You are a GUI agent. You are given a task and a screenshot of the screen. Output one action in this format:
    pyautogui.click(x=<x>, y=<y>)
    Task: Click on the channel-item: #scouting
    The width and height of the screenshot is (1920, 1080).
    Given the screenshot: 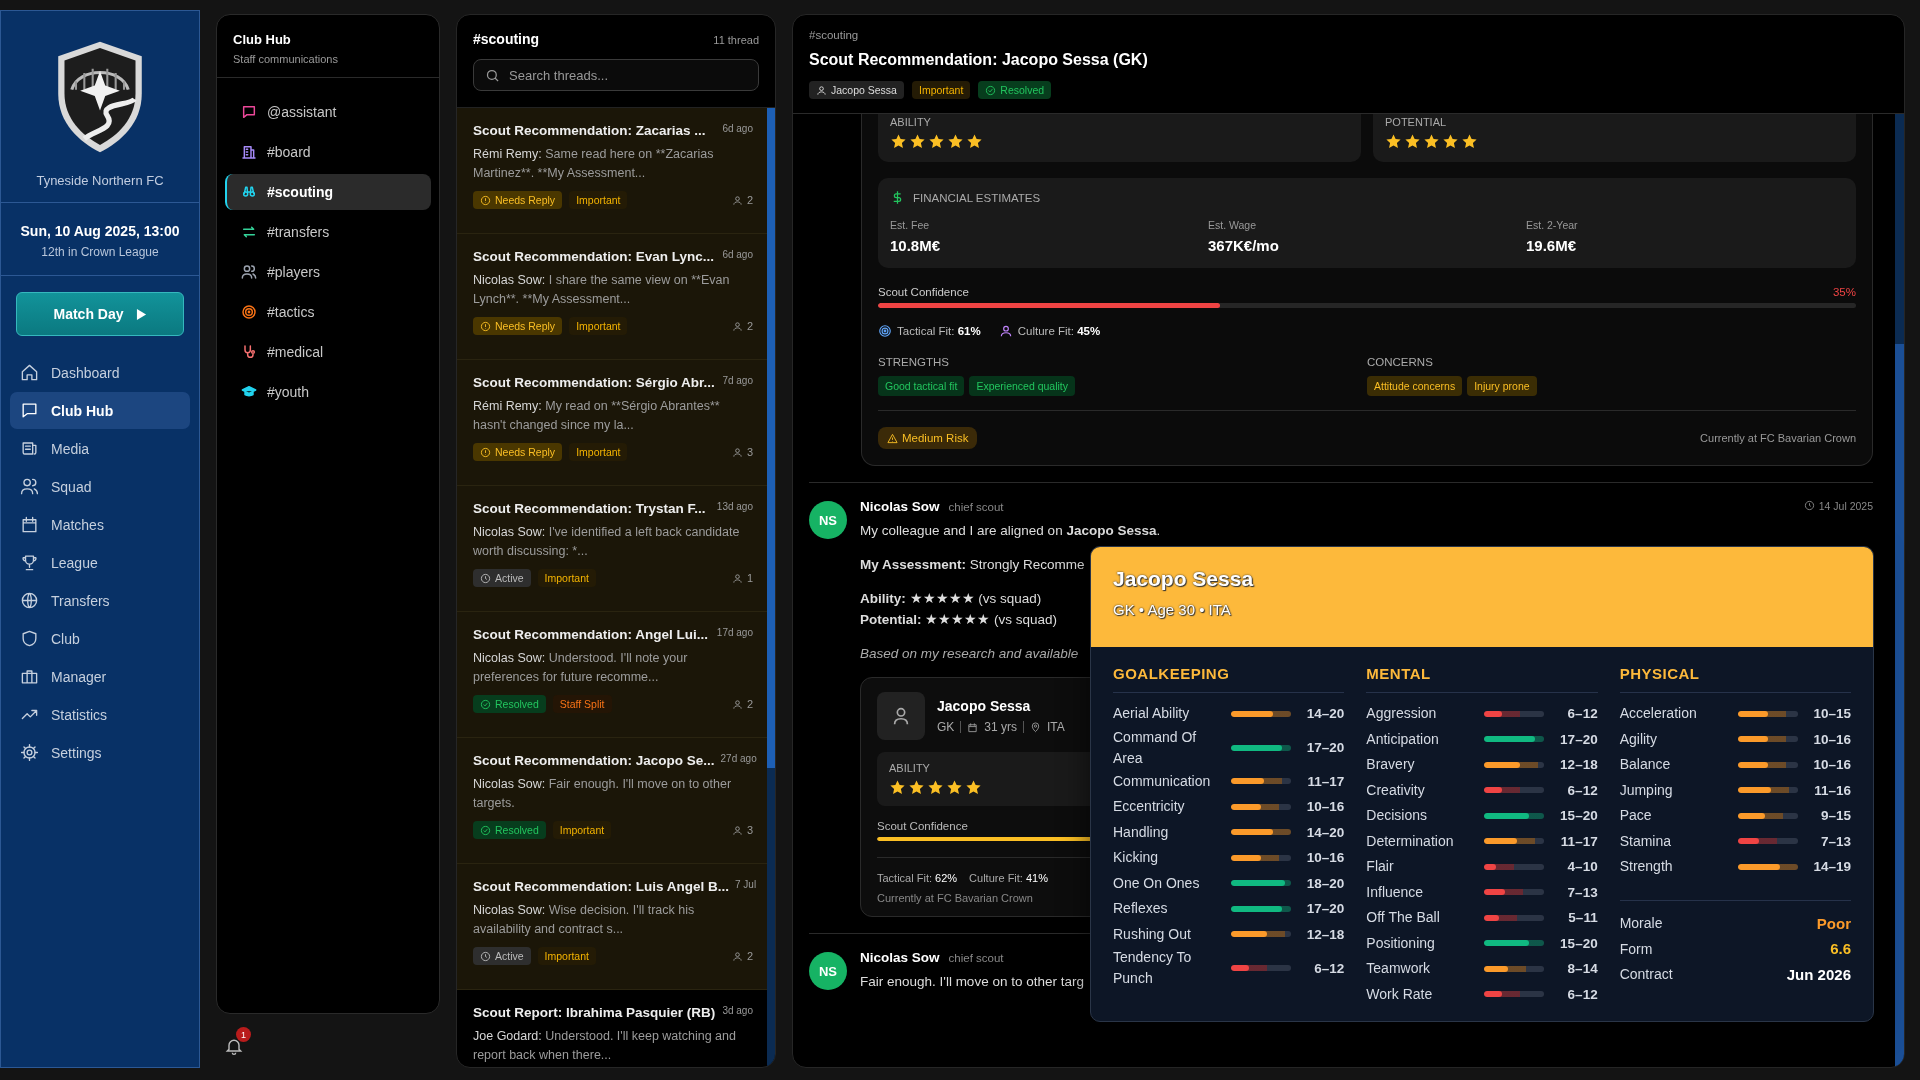 What is the action you would take?
    pyautogui.click(x=328, y=192)
    